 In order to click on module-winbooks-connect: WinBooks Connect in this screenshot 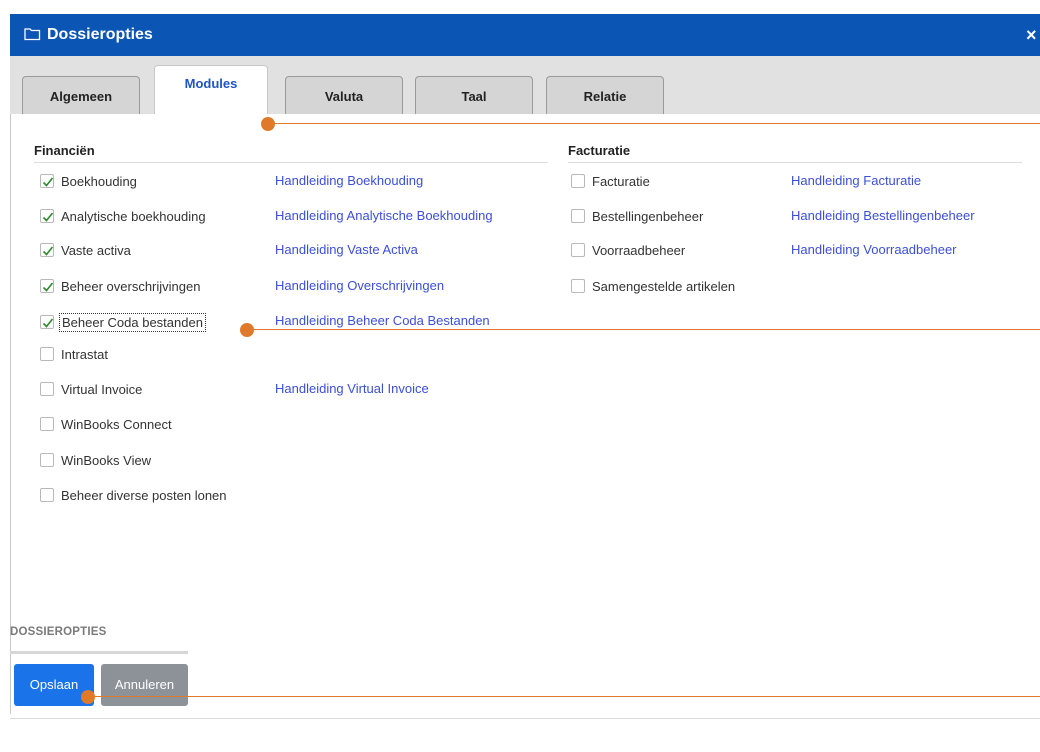, I will do `click(106, 424)`.